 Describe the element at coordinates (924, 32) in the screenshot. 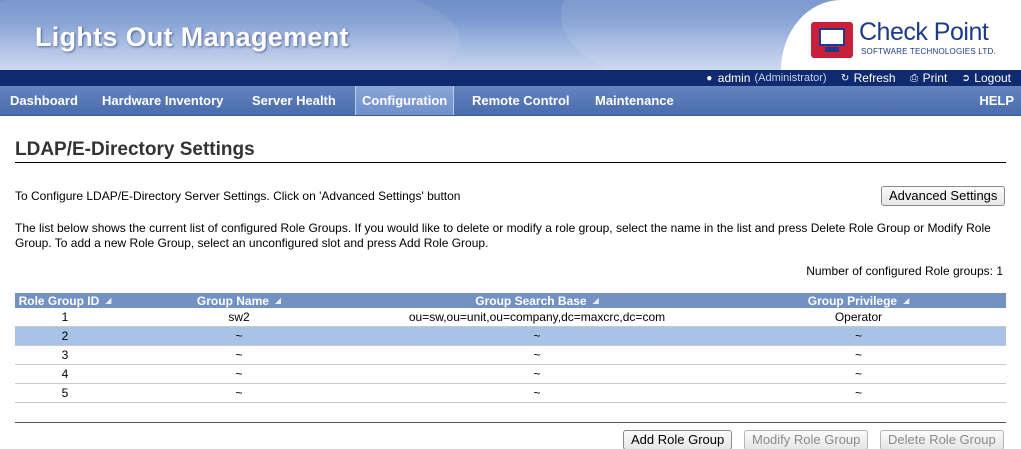

I see `brand-name: Check Point` at that location.